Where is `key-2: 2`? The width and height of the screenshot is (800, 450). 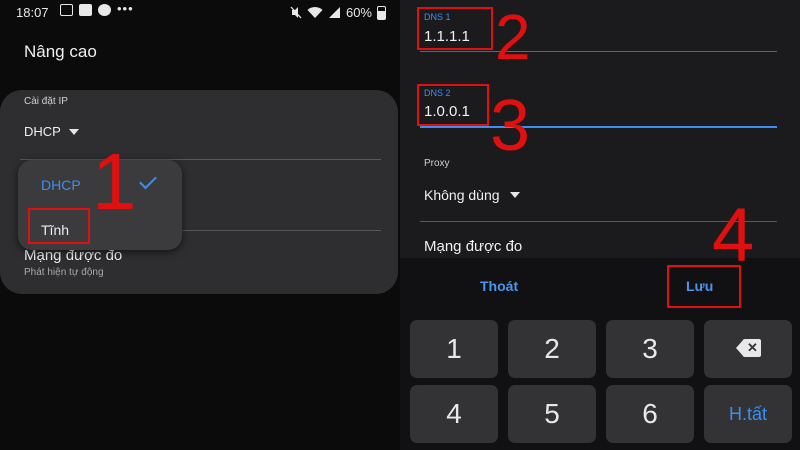
key-2: 2 is located at coordinates (552, 349).